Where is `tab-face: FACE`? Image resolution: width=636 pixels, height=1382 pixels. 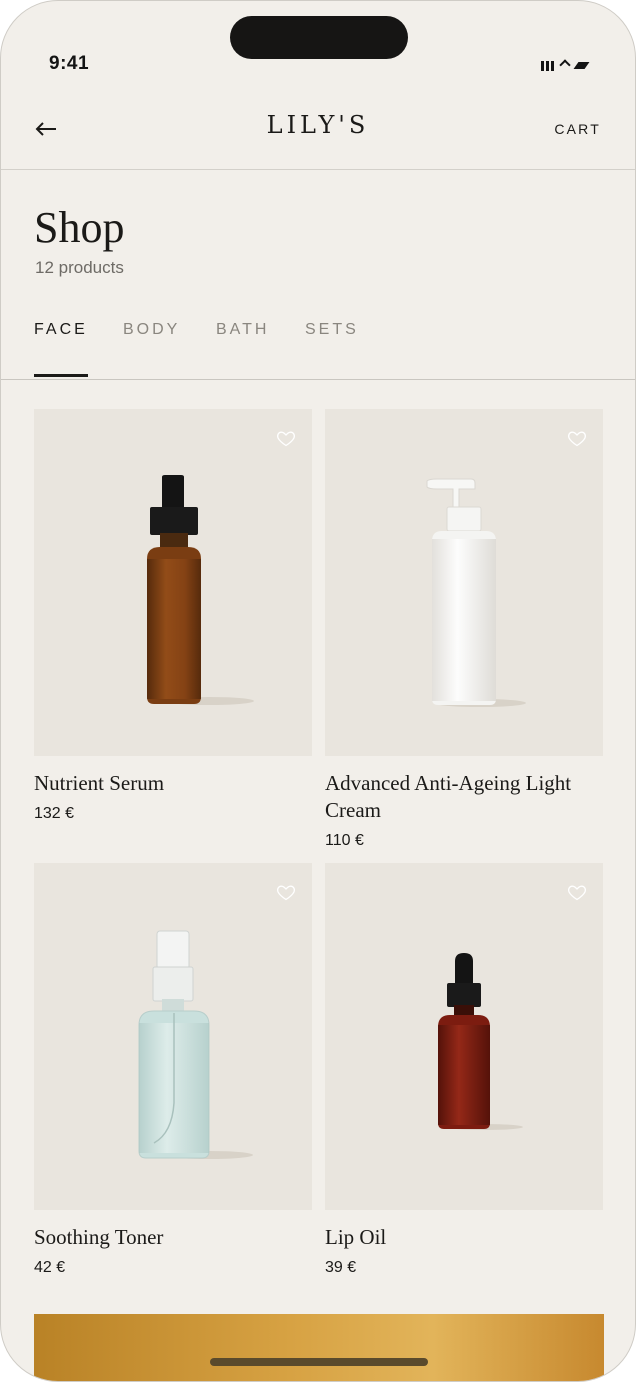
tab-face: FACE is located at coordinates (61, 330).